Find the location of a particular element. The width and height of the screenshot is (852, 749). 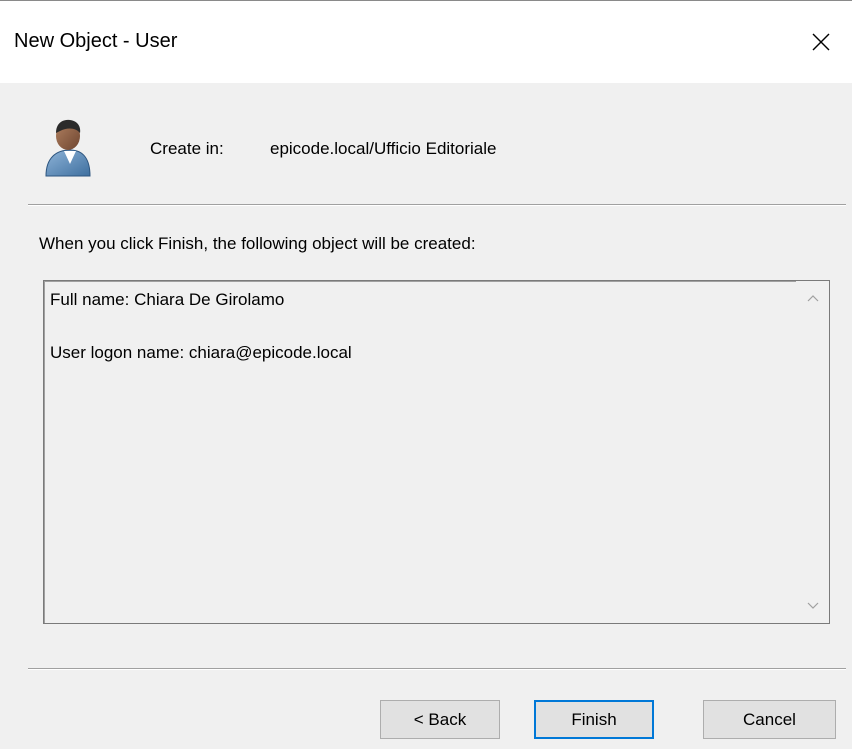

scroll-down-button is located at coordinates (812, 606).